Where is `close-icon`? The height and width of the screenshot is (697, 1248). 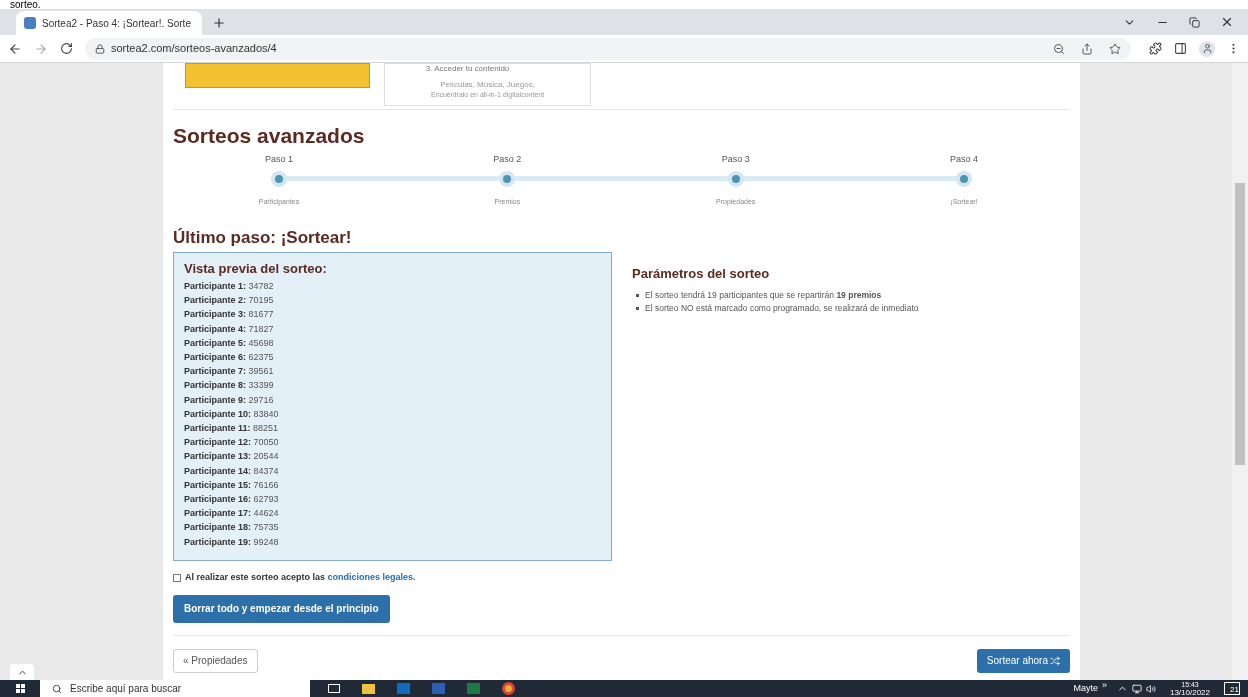 close-icon is located at coordinates (1227, 22).